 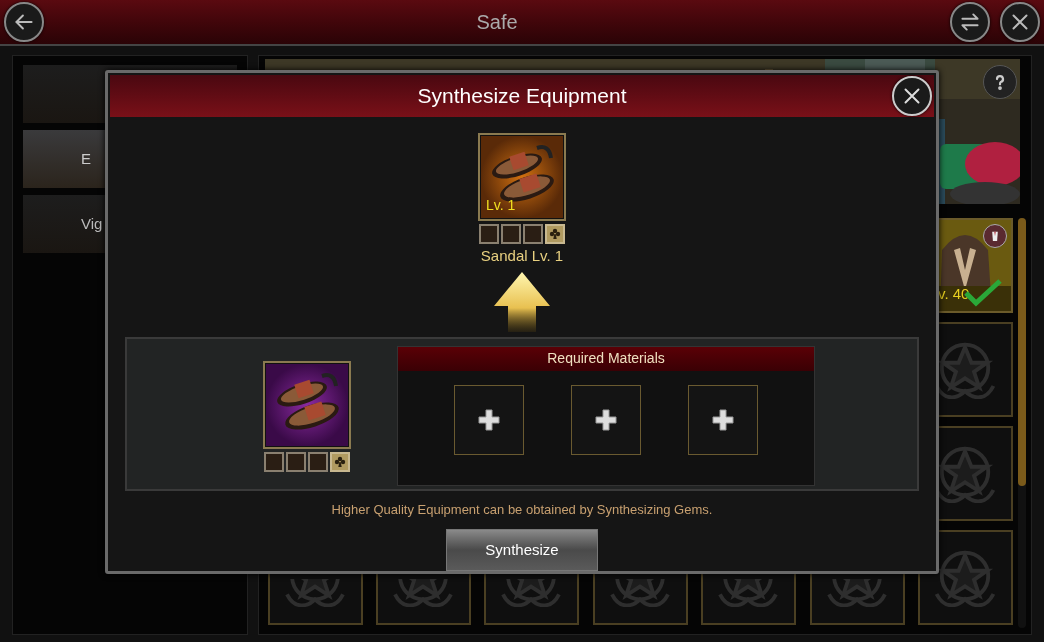 What do you see at coordinates (1022, 352) in the screenshot?
I see `scrollbar-thumb` at bounding box center [1022, 352].